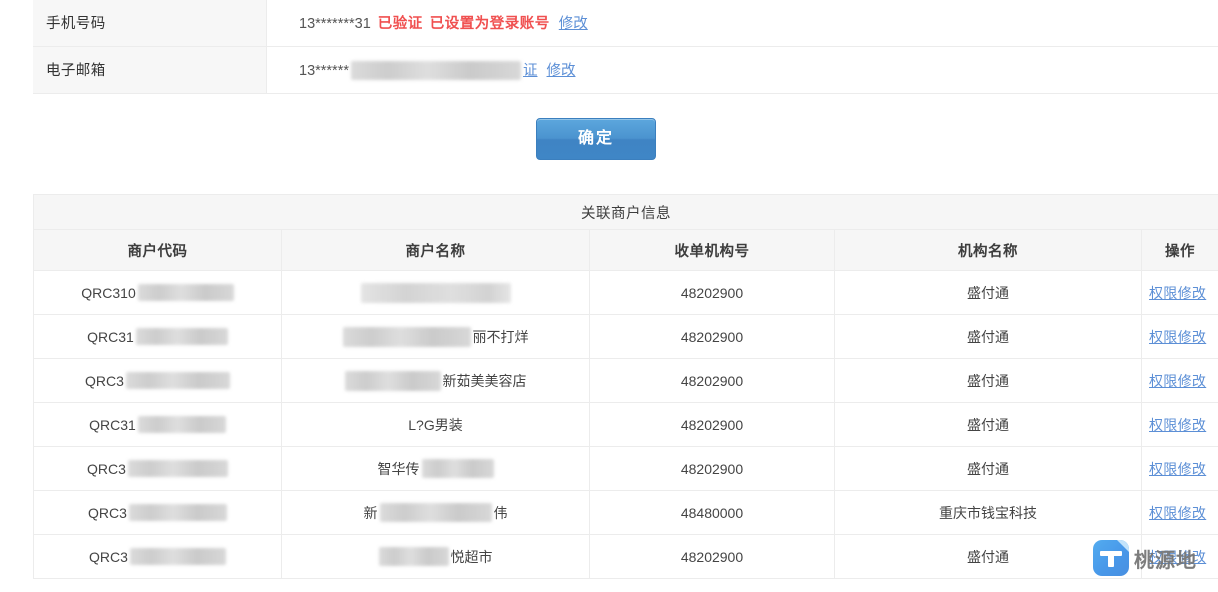 This screenshot has width=1218, height=592. Describe the element at coordinates (471, 556) in the screenshot. I see `merchant-name-text: 悦超市` at that location.